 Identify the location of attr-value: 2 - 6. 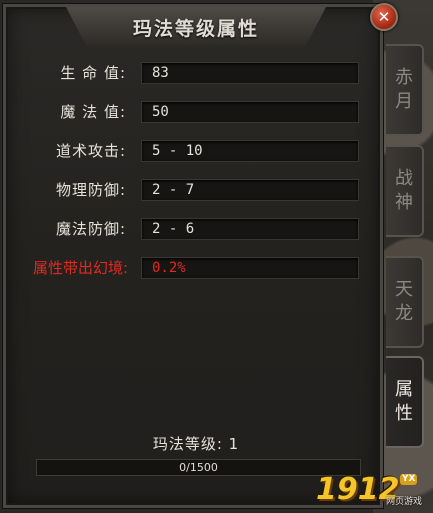
(173, 229).